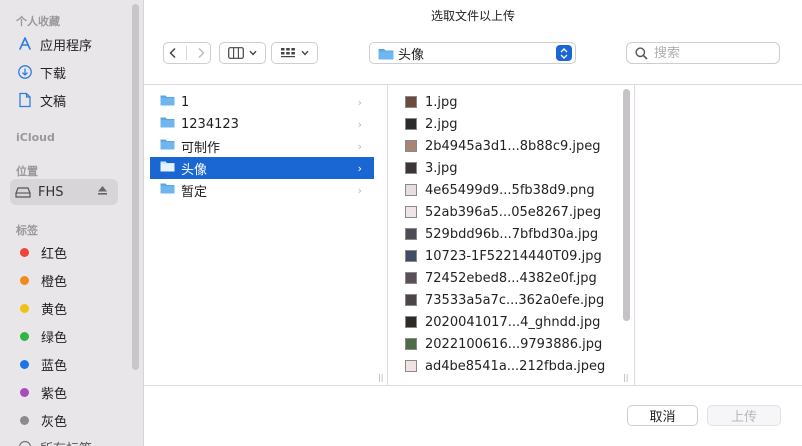 Image resolution: width=802 pixels, height=446 pixels. I want to click on blue-tag-dot-icon, so click(24, 364).